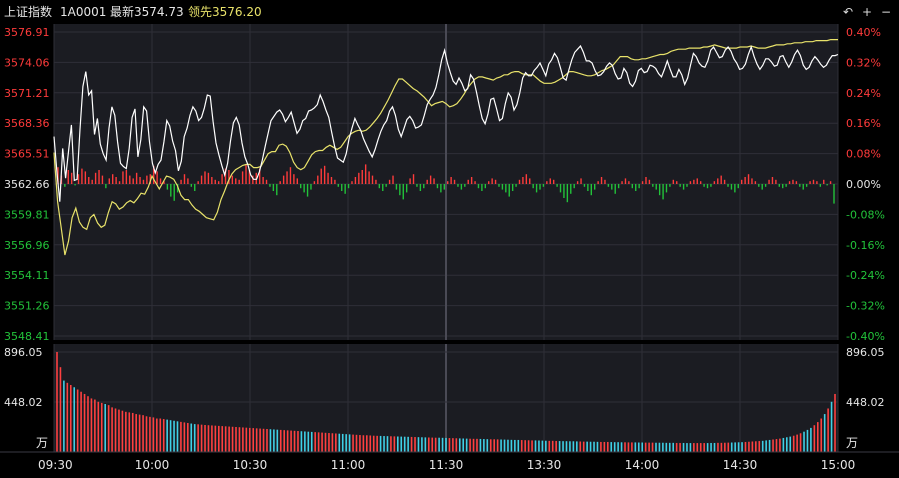  What do you see at coordinates (838, 465) in the screenshot?
I see `time-axis-label: 15:00` at bounding box center [838, 465].